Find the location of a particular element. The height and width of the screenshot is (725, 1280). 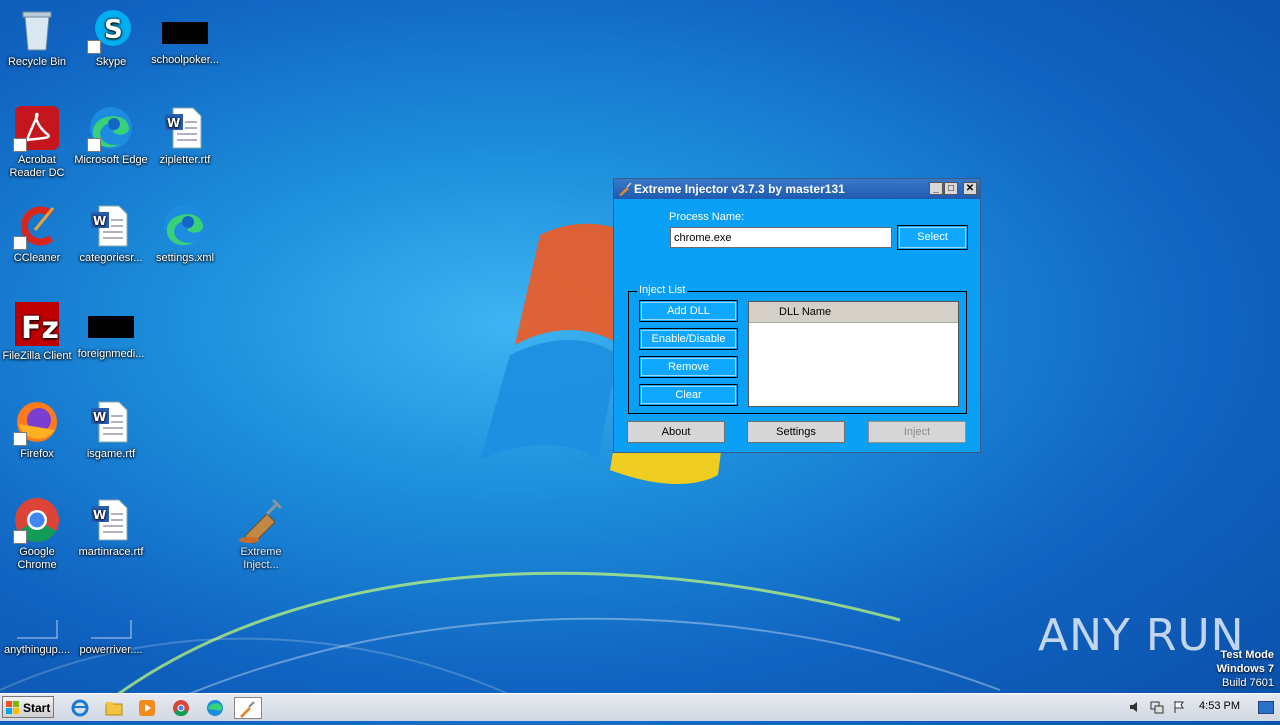

ccleaner-icon is located at coordinates (37, 226).